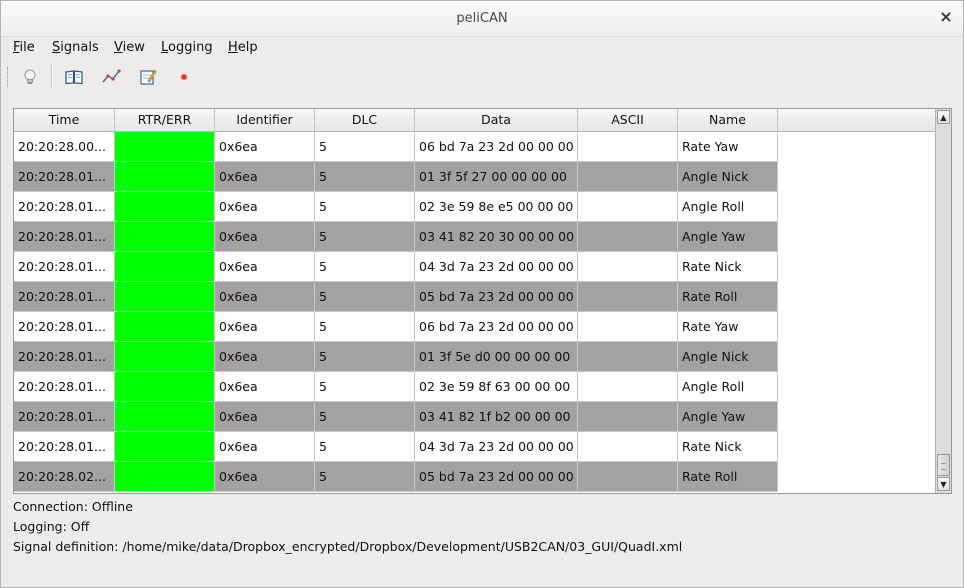 Image resolution: width=964 pixels, height=588 pixels. I want to click on connect-button, so click(30, 77).